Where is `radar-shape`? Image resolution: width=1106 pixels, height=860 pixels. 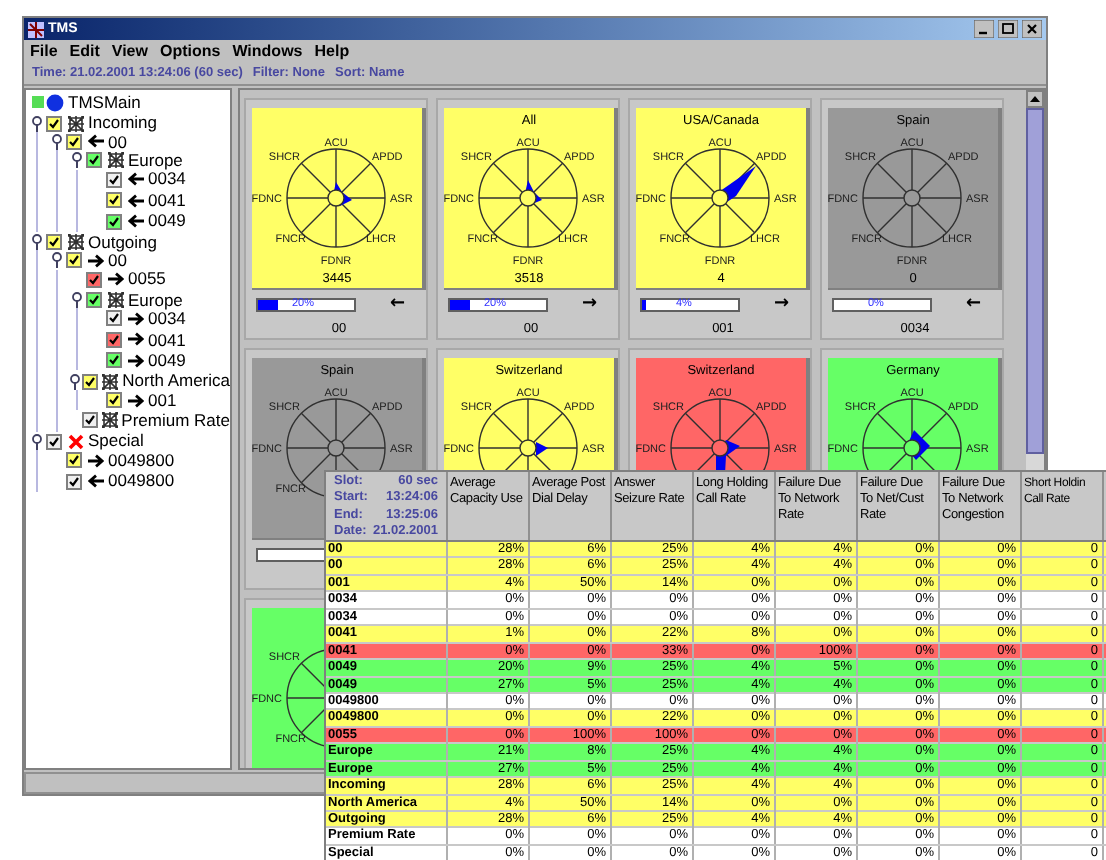 radar-shape is located at coordinates (542, 449).